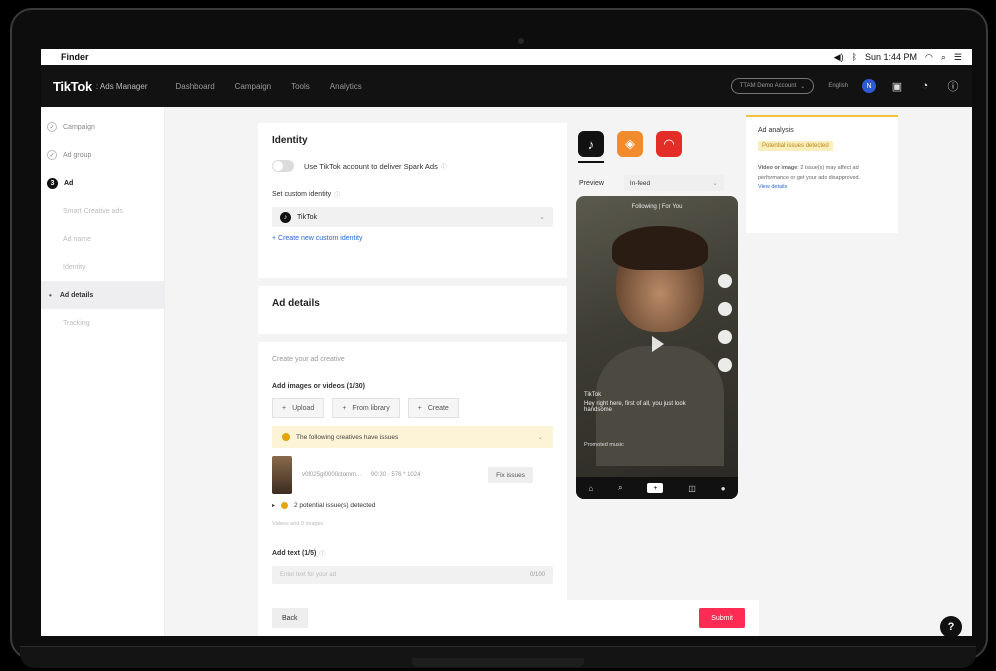 The height and width of the screenshot is (671, 996). Describe the element at coordinates (72, 86) in the screenshot. I see `tiktok-logo: TikTok` at that location.